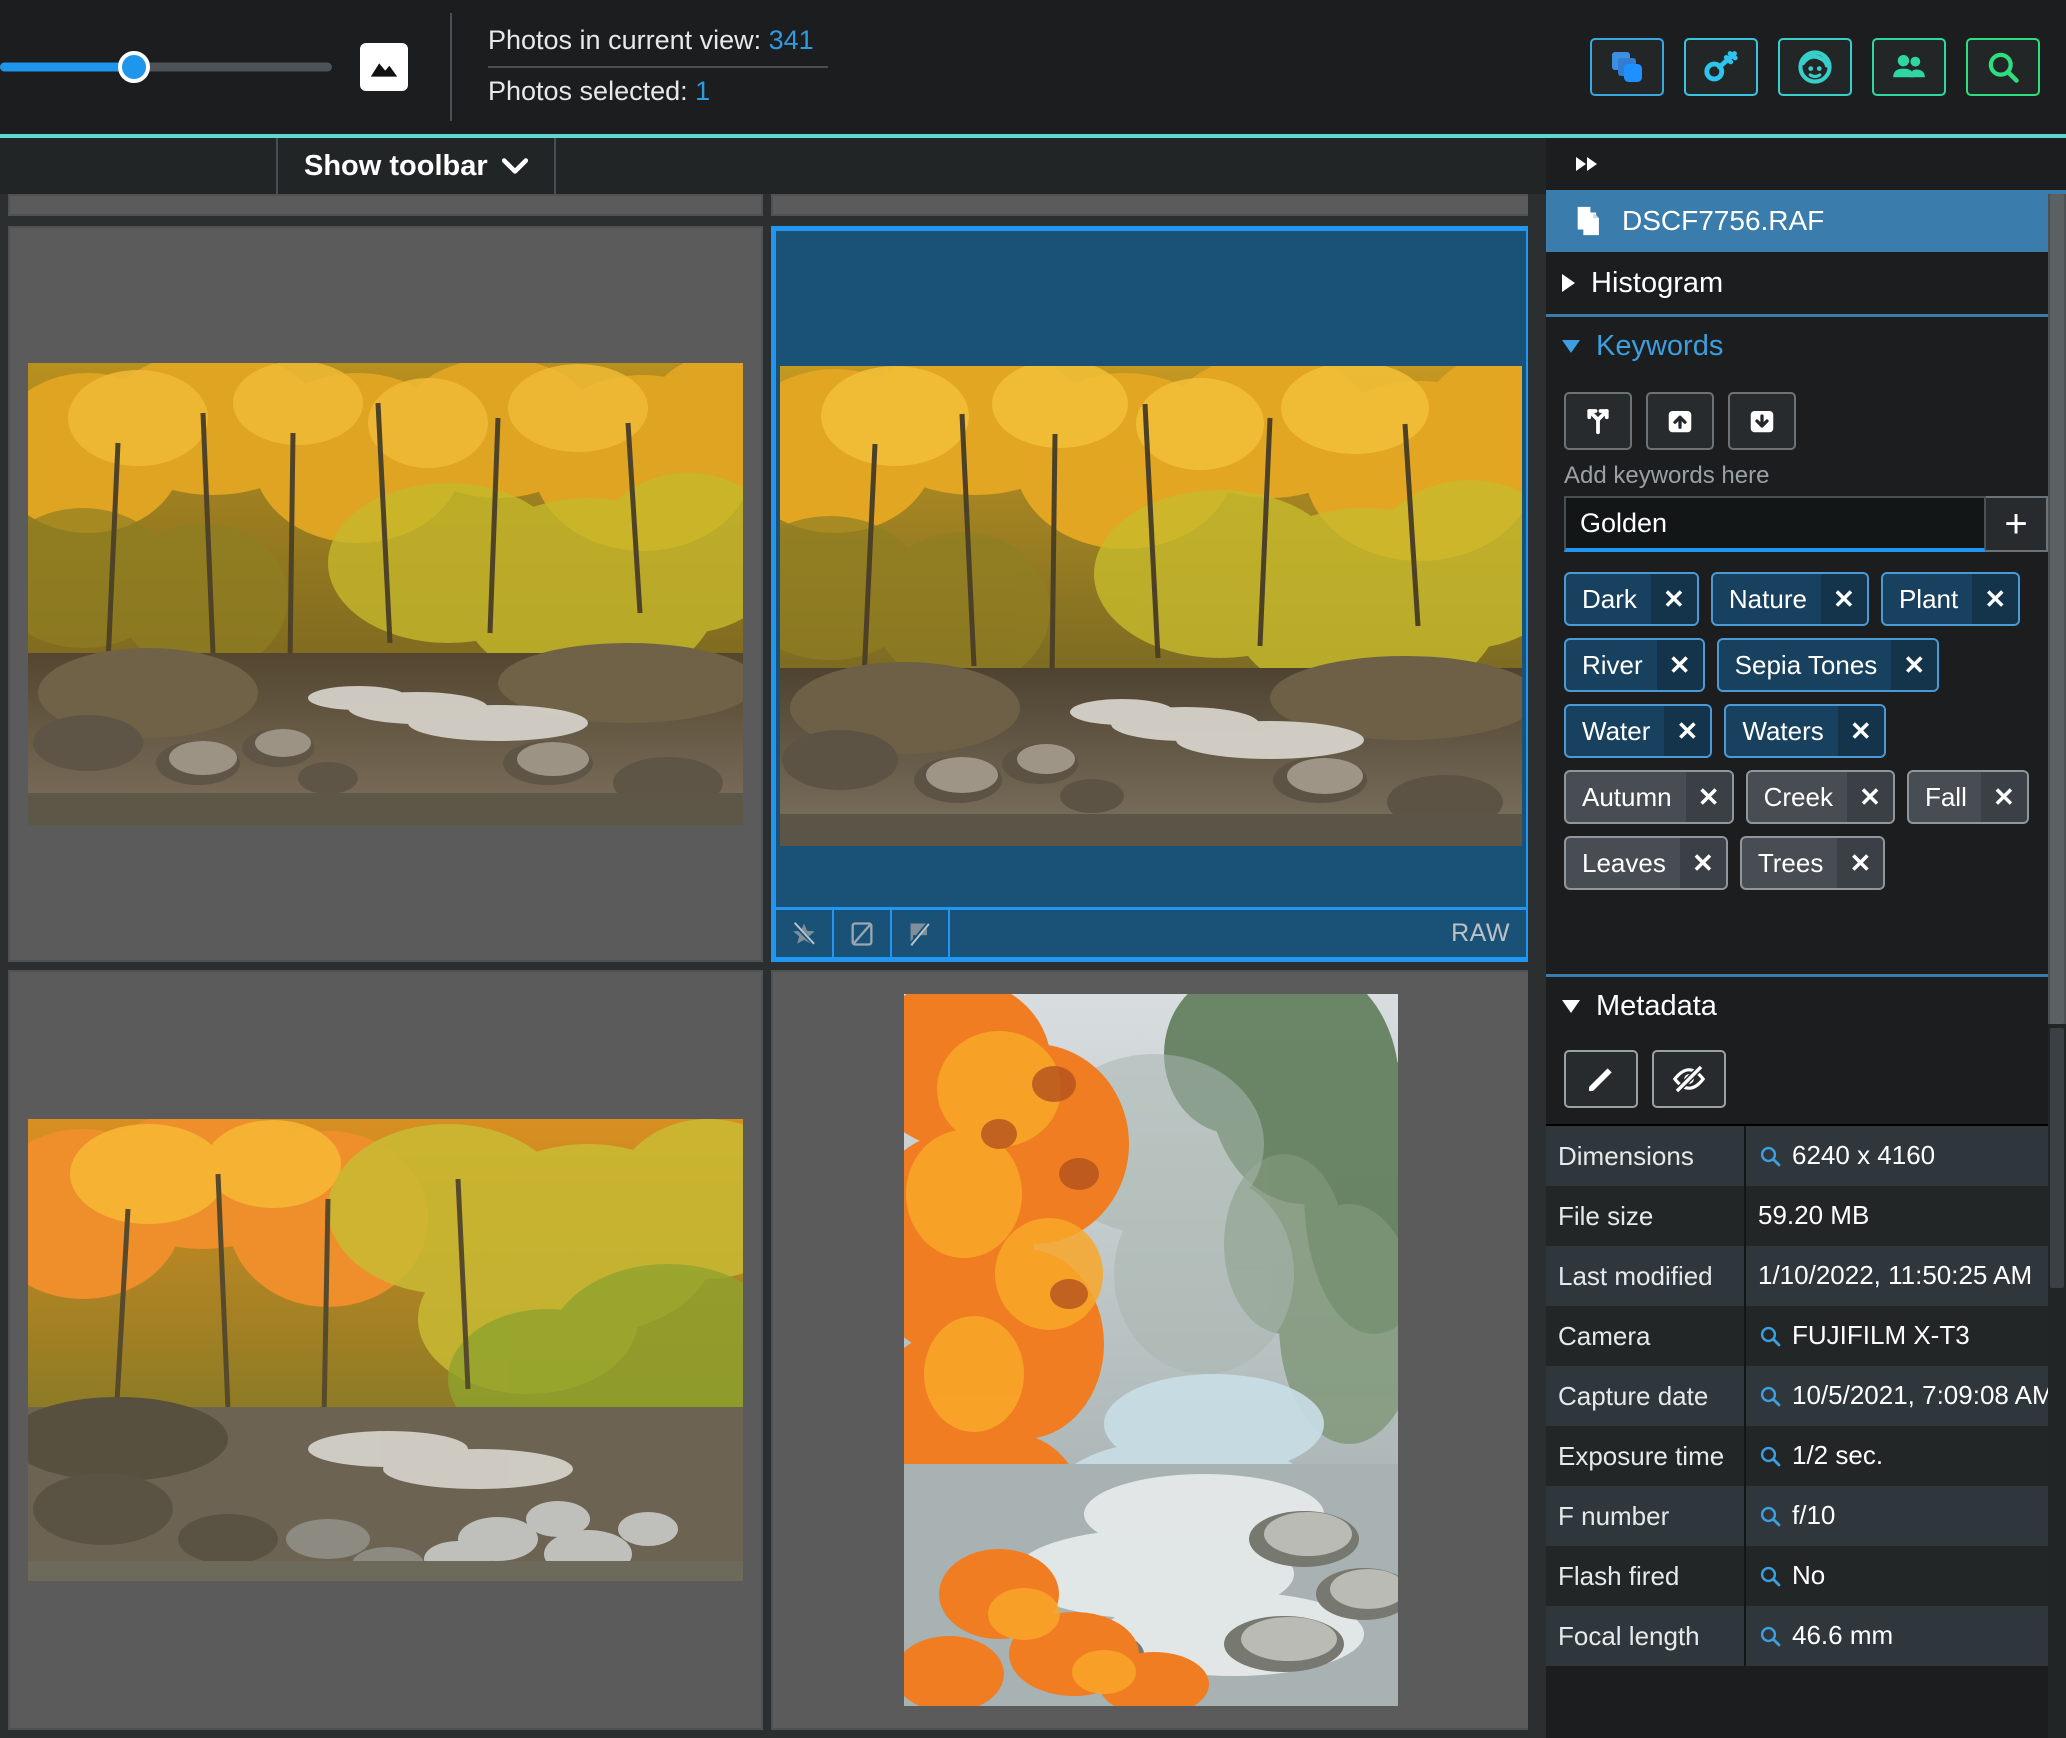 The height and width of the screenshot is (1738, 2066). Describe the element at coordinates (1967, 797) in the screenshot. I see `keyword-chip: Fall ✕` at that location.